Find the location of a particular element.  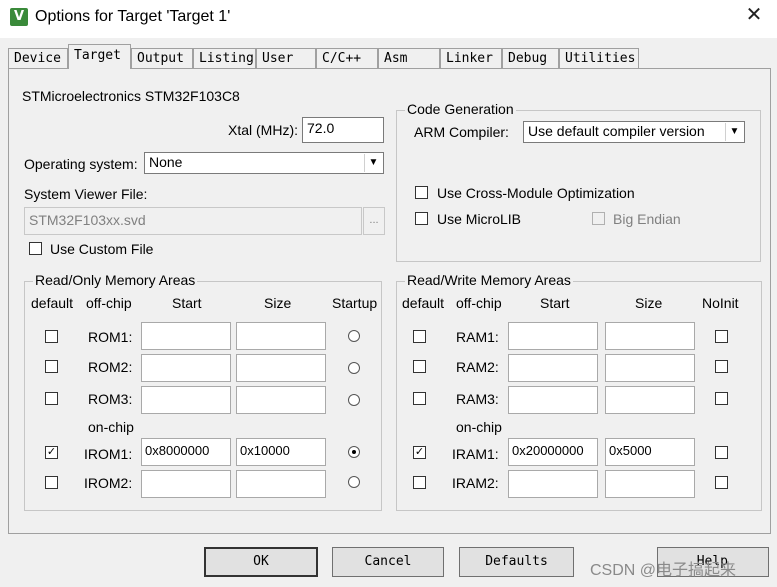

ram-header-offchip: off-chip is located at coordinates (479, 303).